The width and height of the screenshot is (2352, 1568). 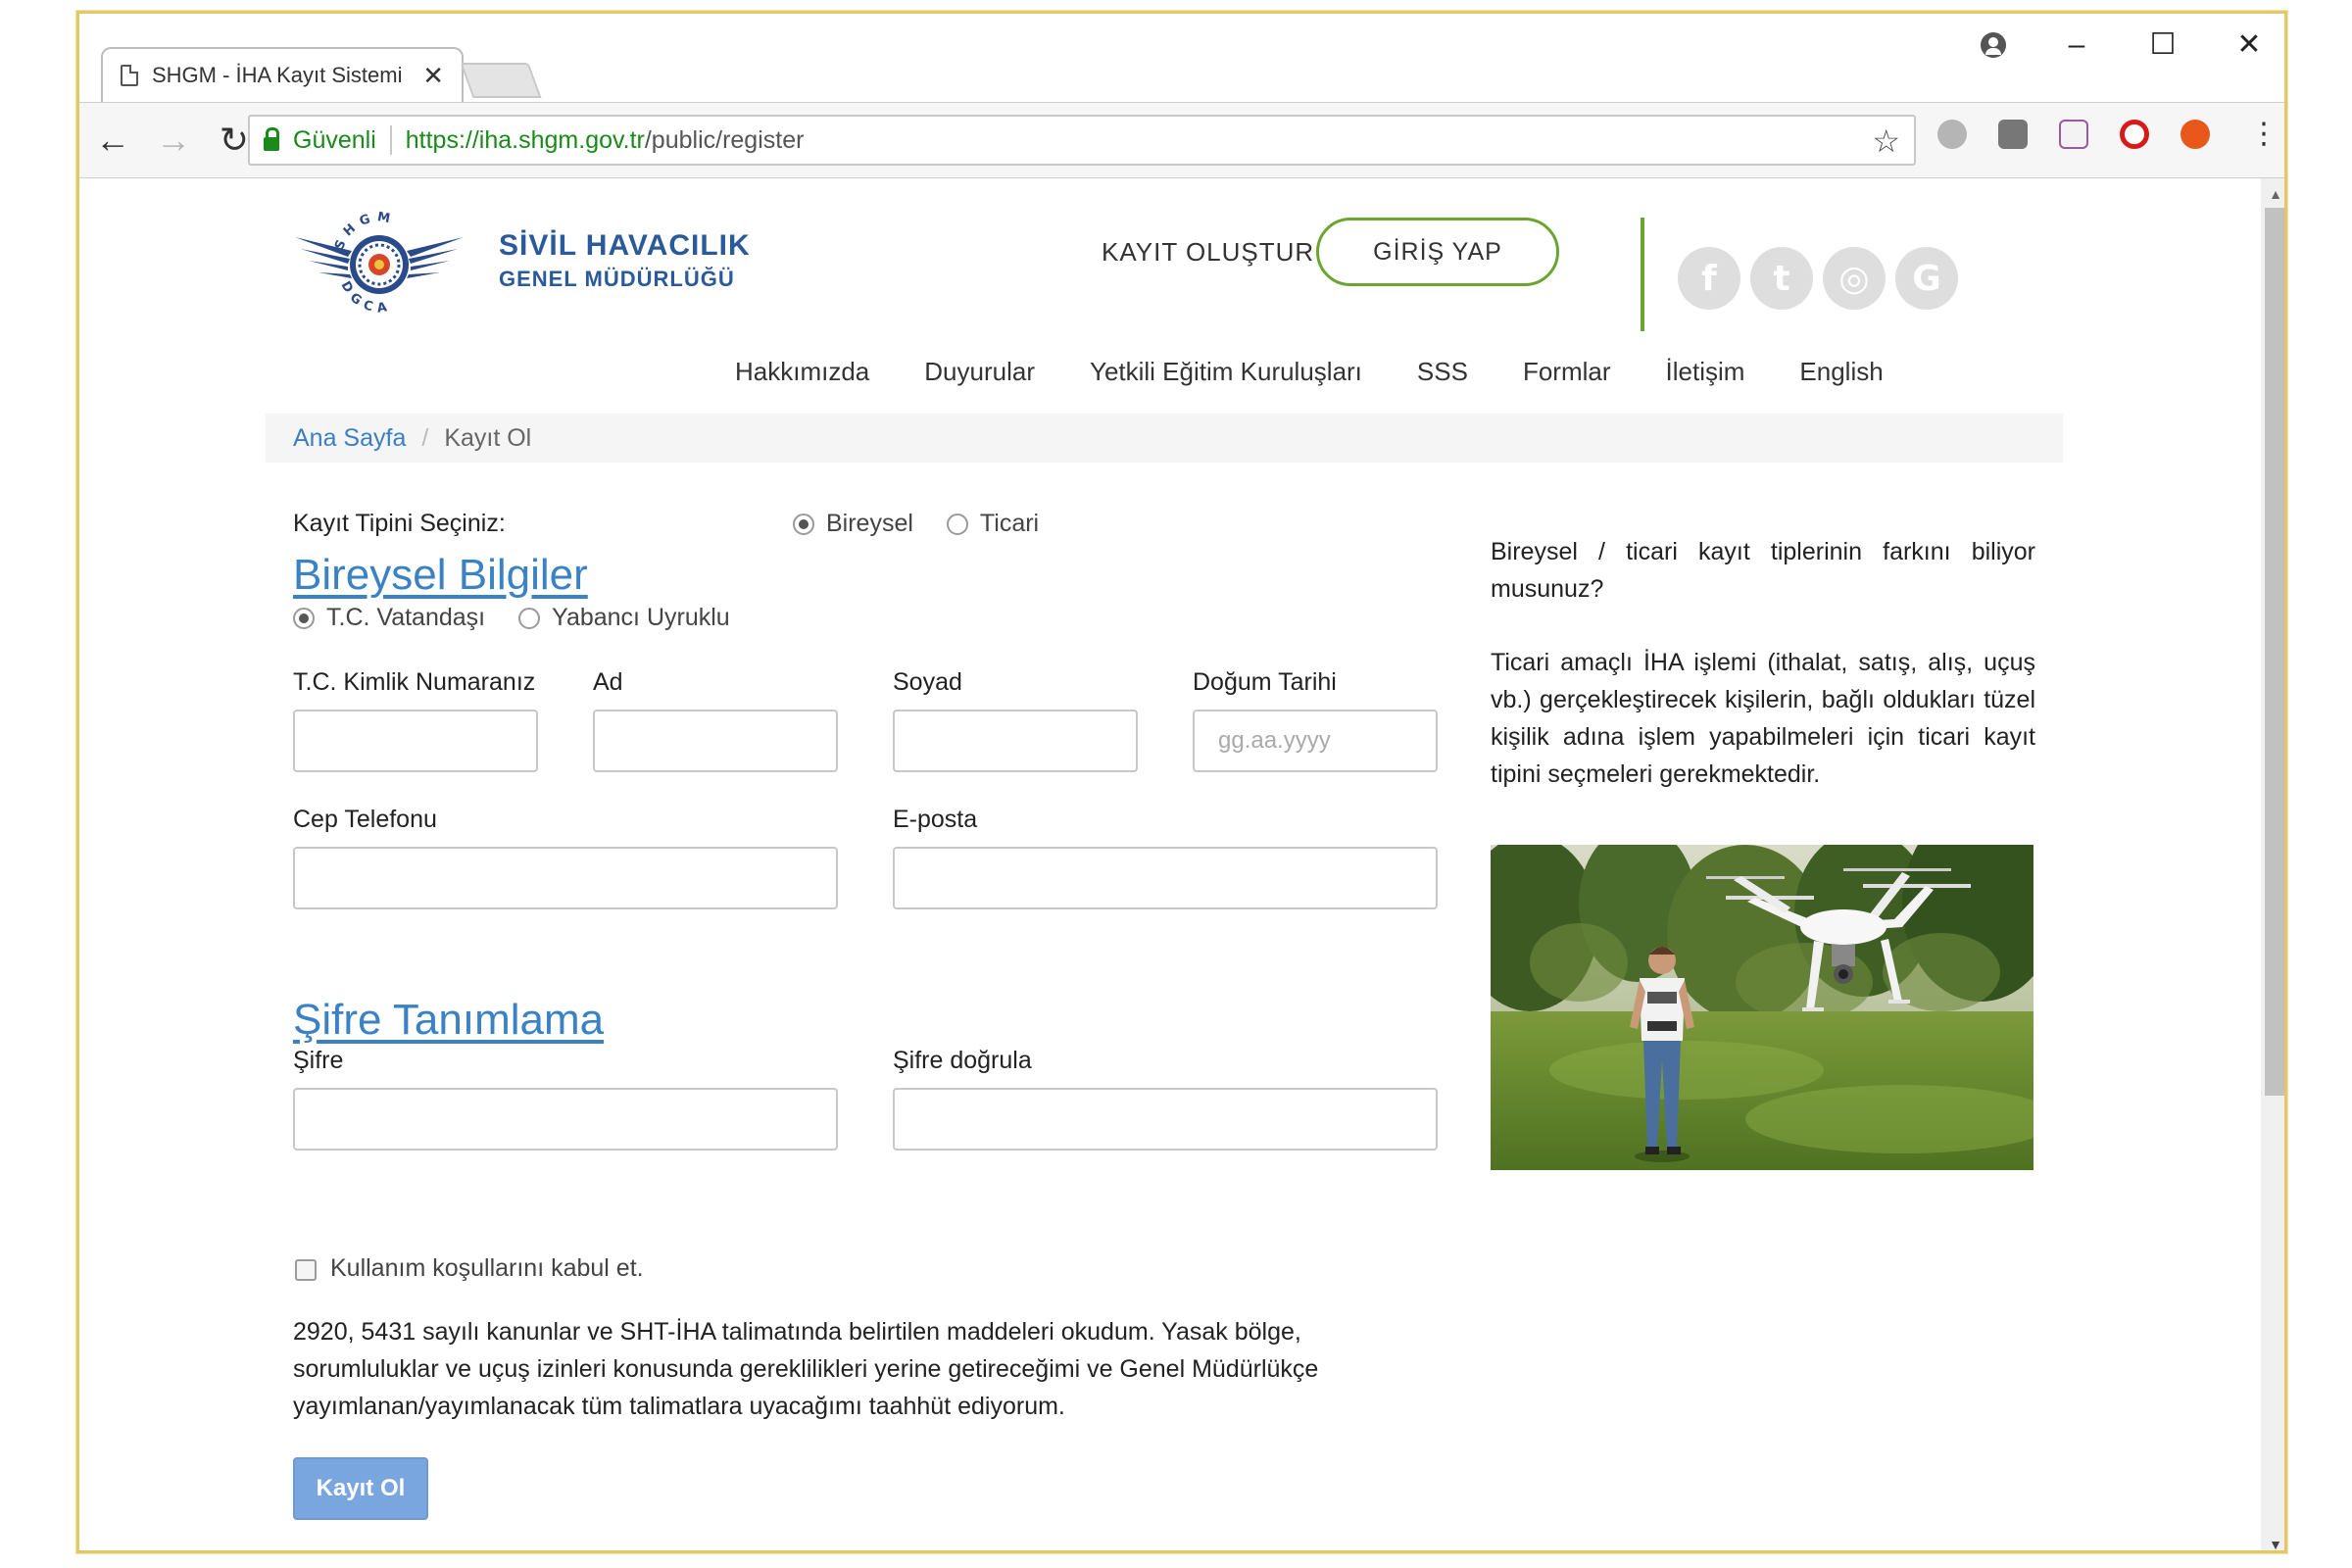 What do you see at coordinates (277, 75) in the screenshot?
I see `tab-title: SHGM - İHA Kayıt Sistemi` at bounding box center [277, 75].